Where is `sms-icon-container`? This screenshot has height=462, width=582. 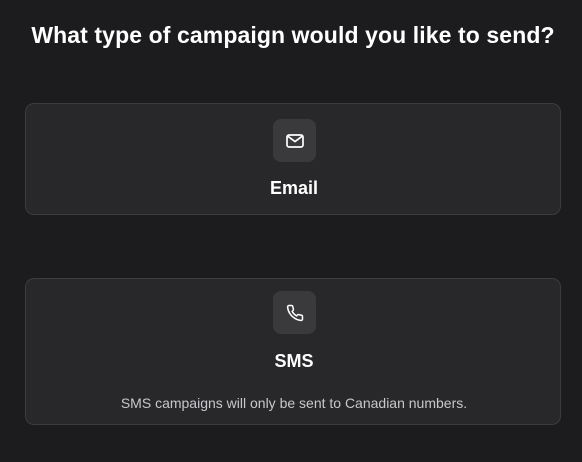 sms-icon-container is located at coordinates (294, 312).